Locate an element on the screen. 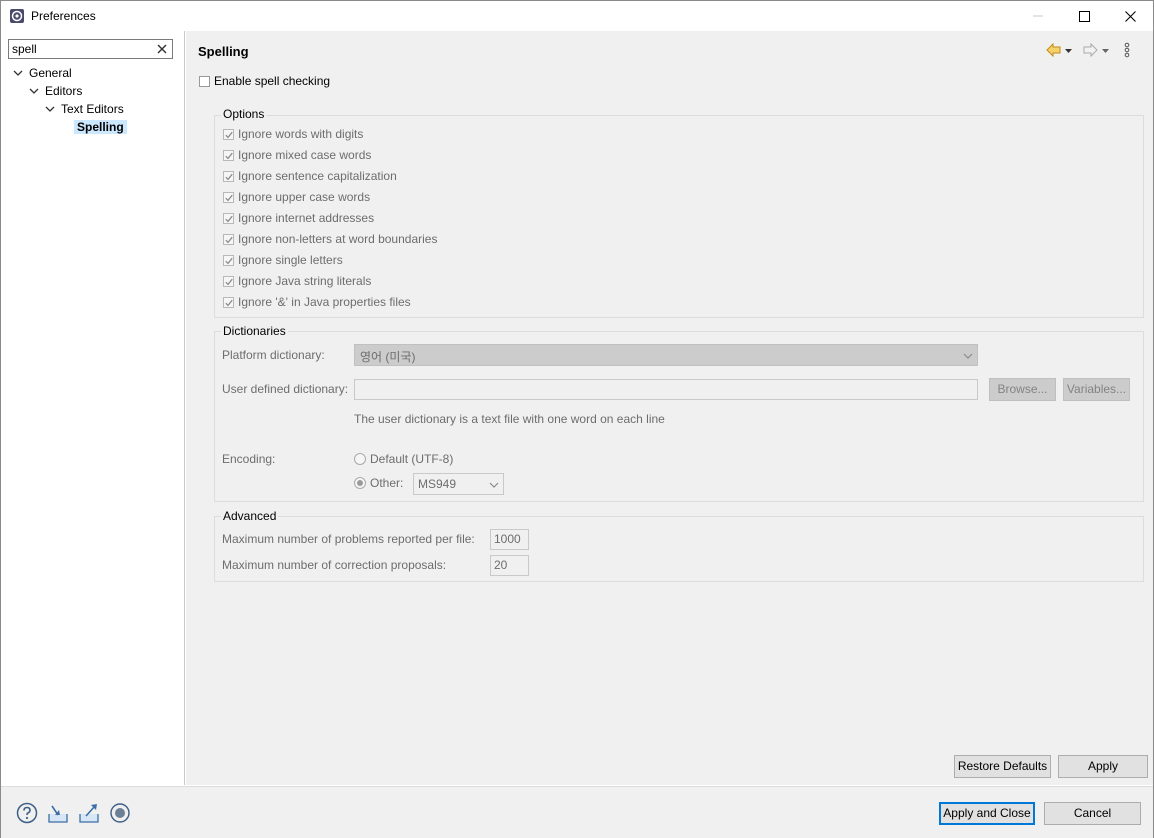 This screenshot has width=1154, height=838. tree-item-label: Spelling is located at coordinates (100, 127).